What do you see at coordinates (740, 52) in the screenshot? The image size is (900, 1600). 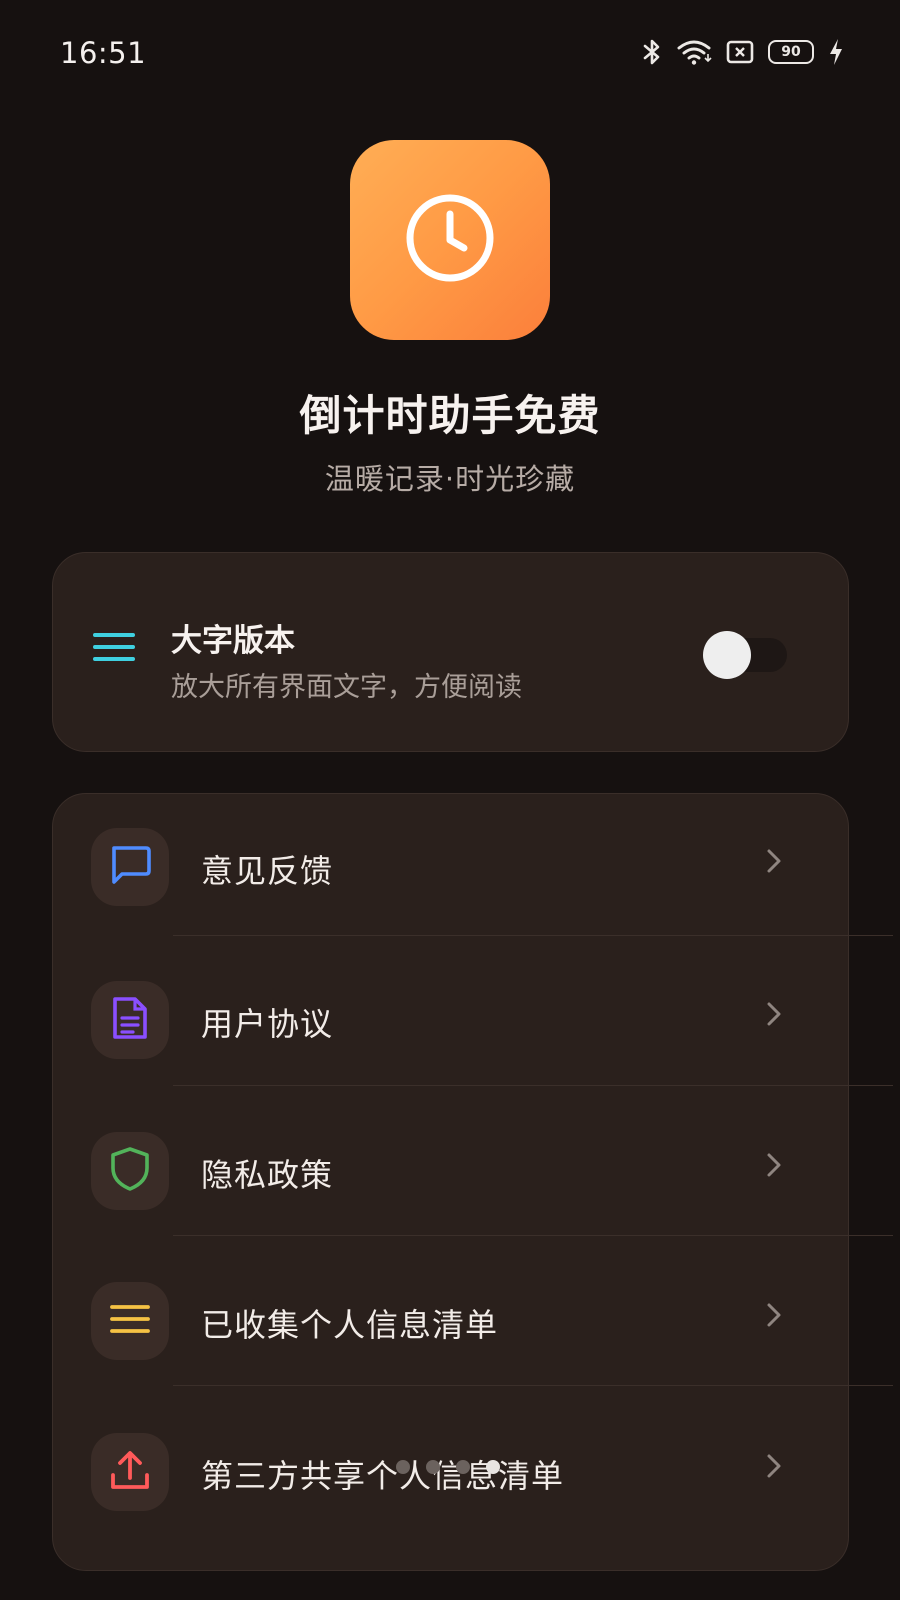 I see `sim-off-icon` at bounding box center [740, 52].